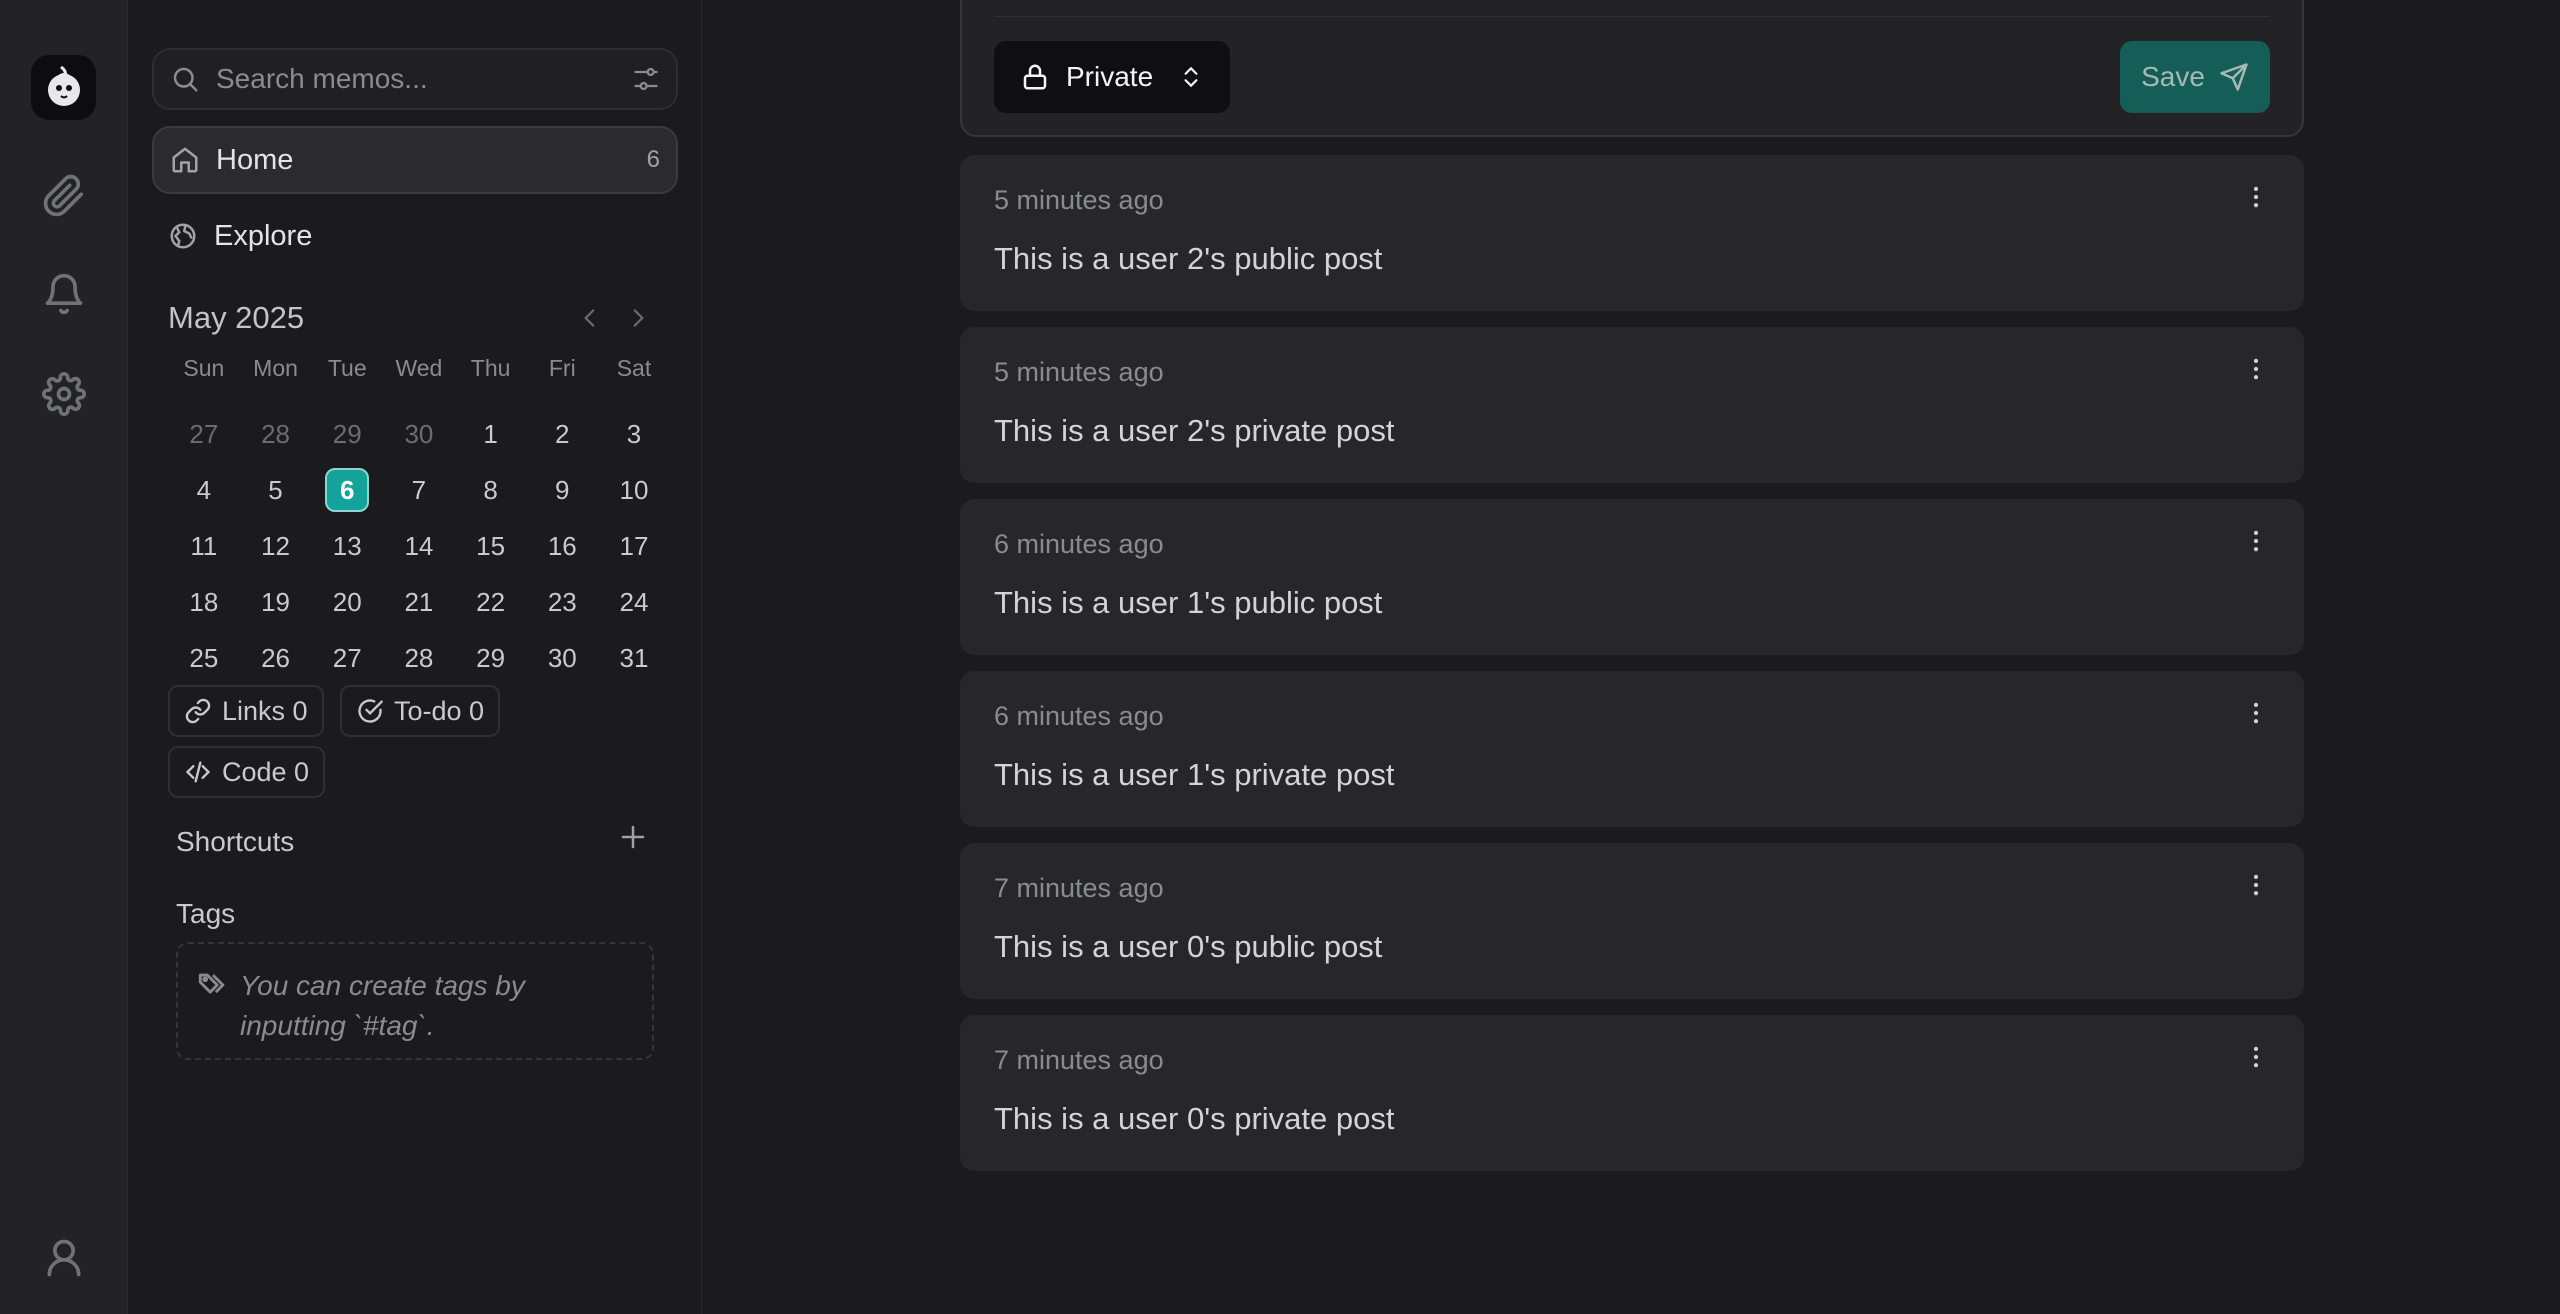 The height and width of the screenshot is (1314, 2560). I want to click on chevron-up-down-icon, so click(1191, 77).